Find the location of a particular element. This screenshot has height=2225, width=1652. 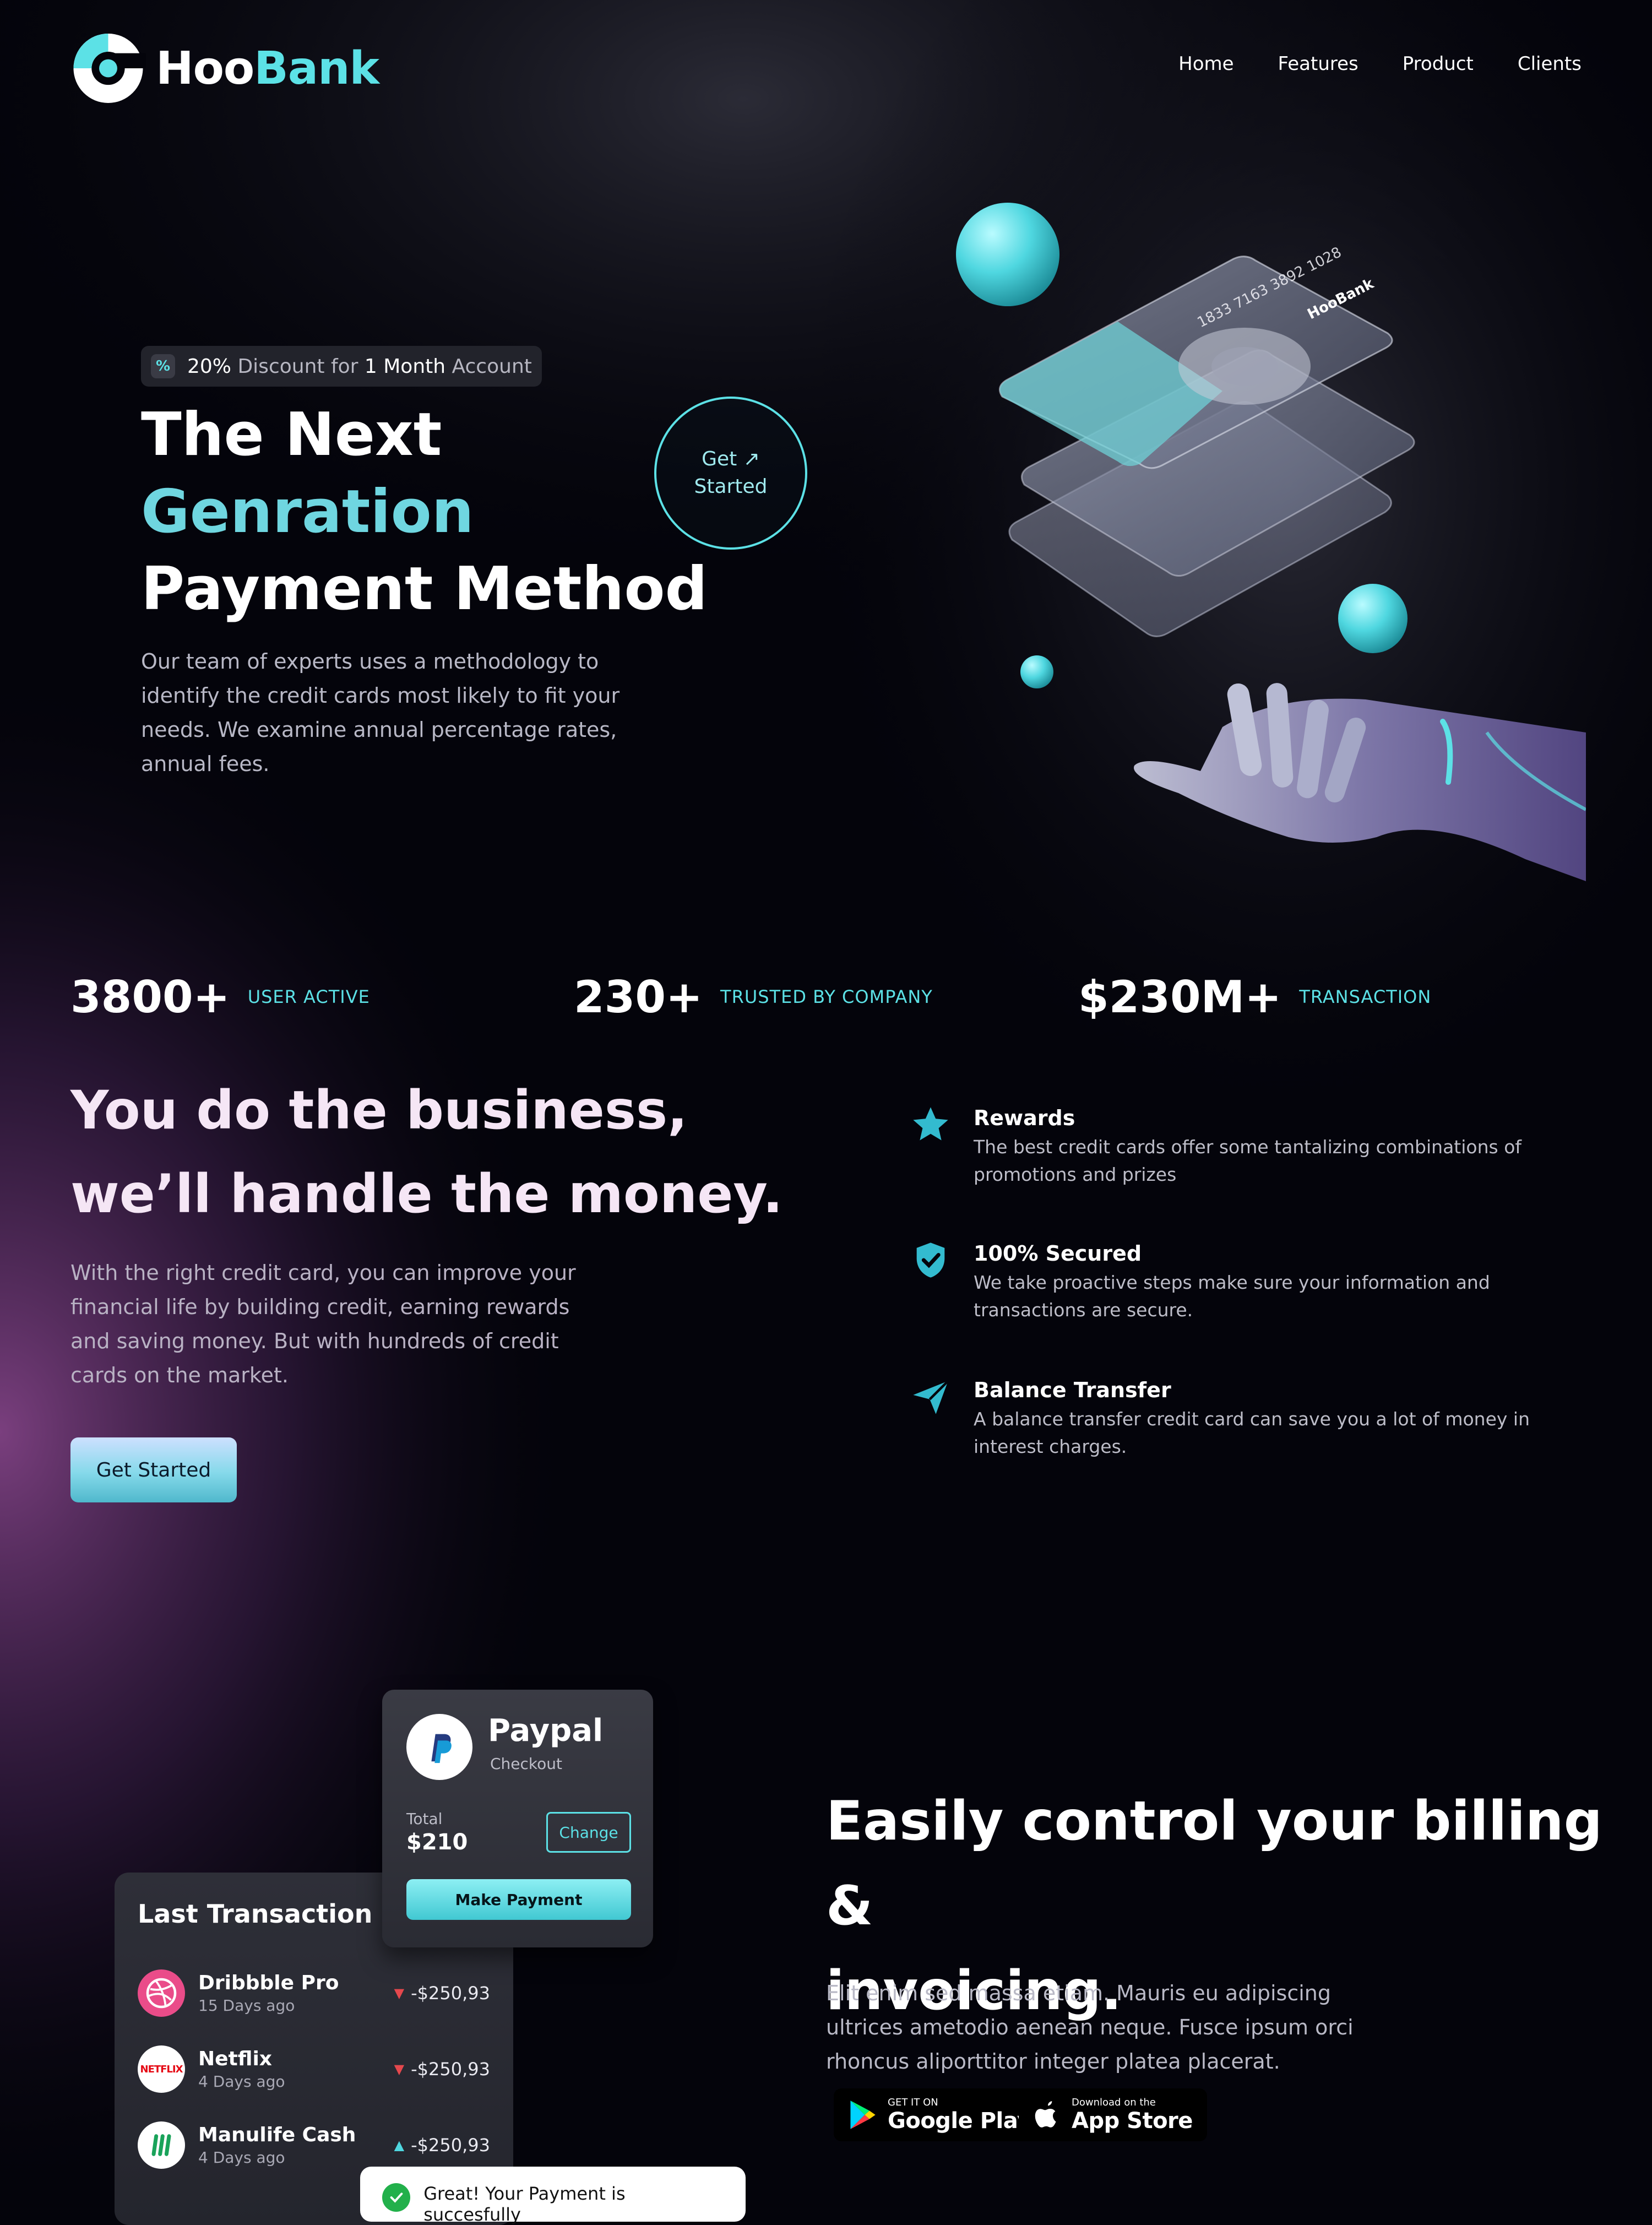

last-transaction-title: Last Transaction is located at coordinates (255, 1914).